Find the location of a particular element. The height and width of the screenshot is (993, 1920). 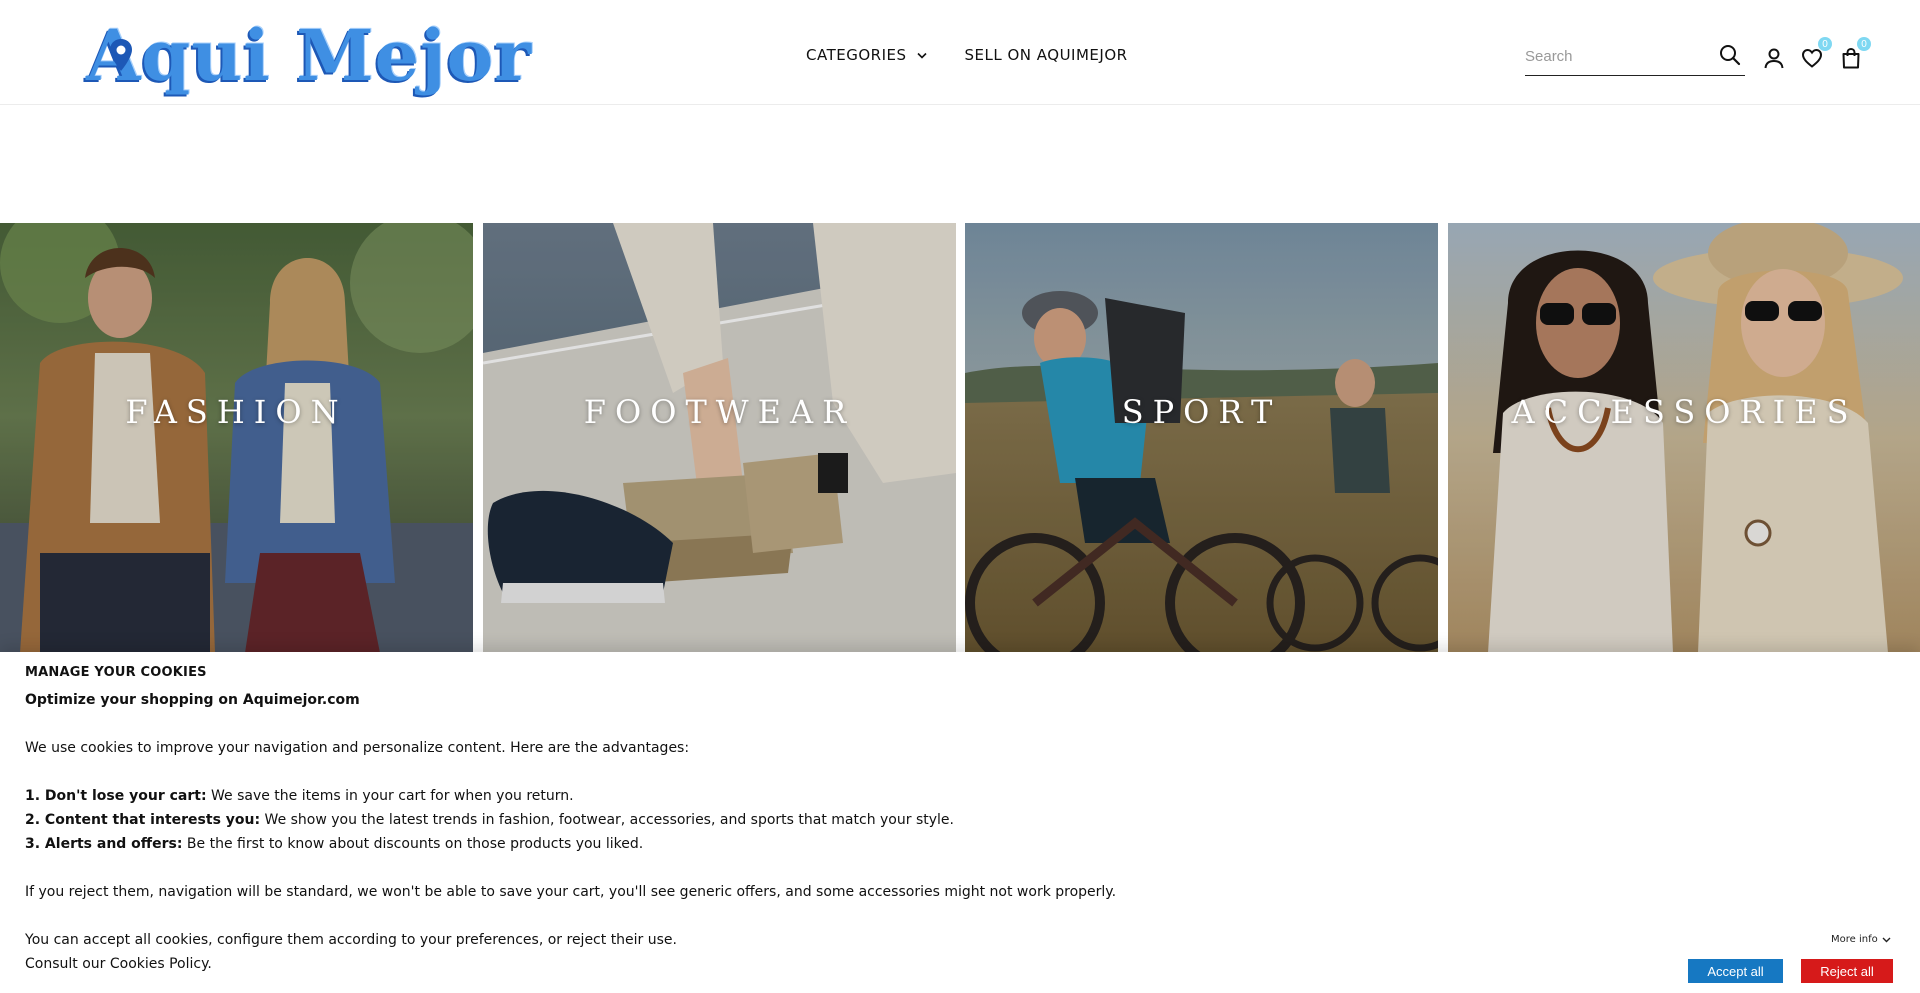

nav-sell-label: SELL ON AQUIMEJOR is located at coordinates (1046, 55).